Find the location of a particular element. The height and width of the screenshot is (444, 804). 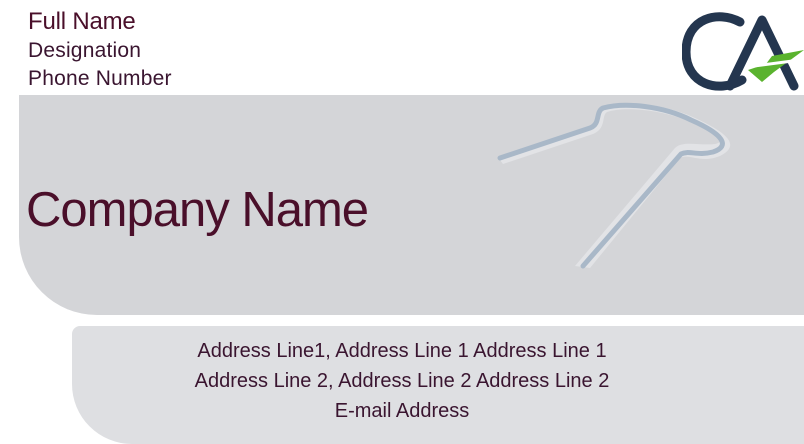

ca-logo-icon is located at coordinates (742, 52).